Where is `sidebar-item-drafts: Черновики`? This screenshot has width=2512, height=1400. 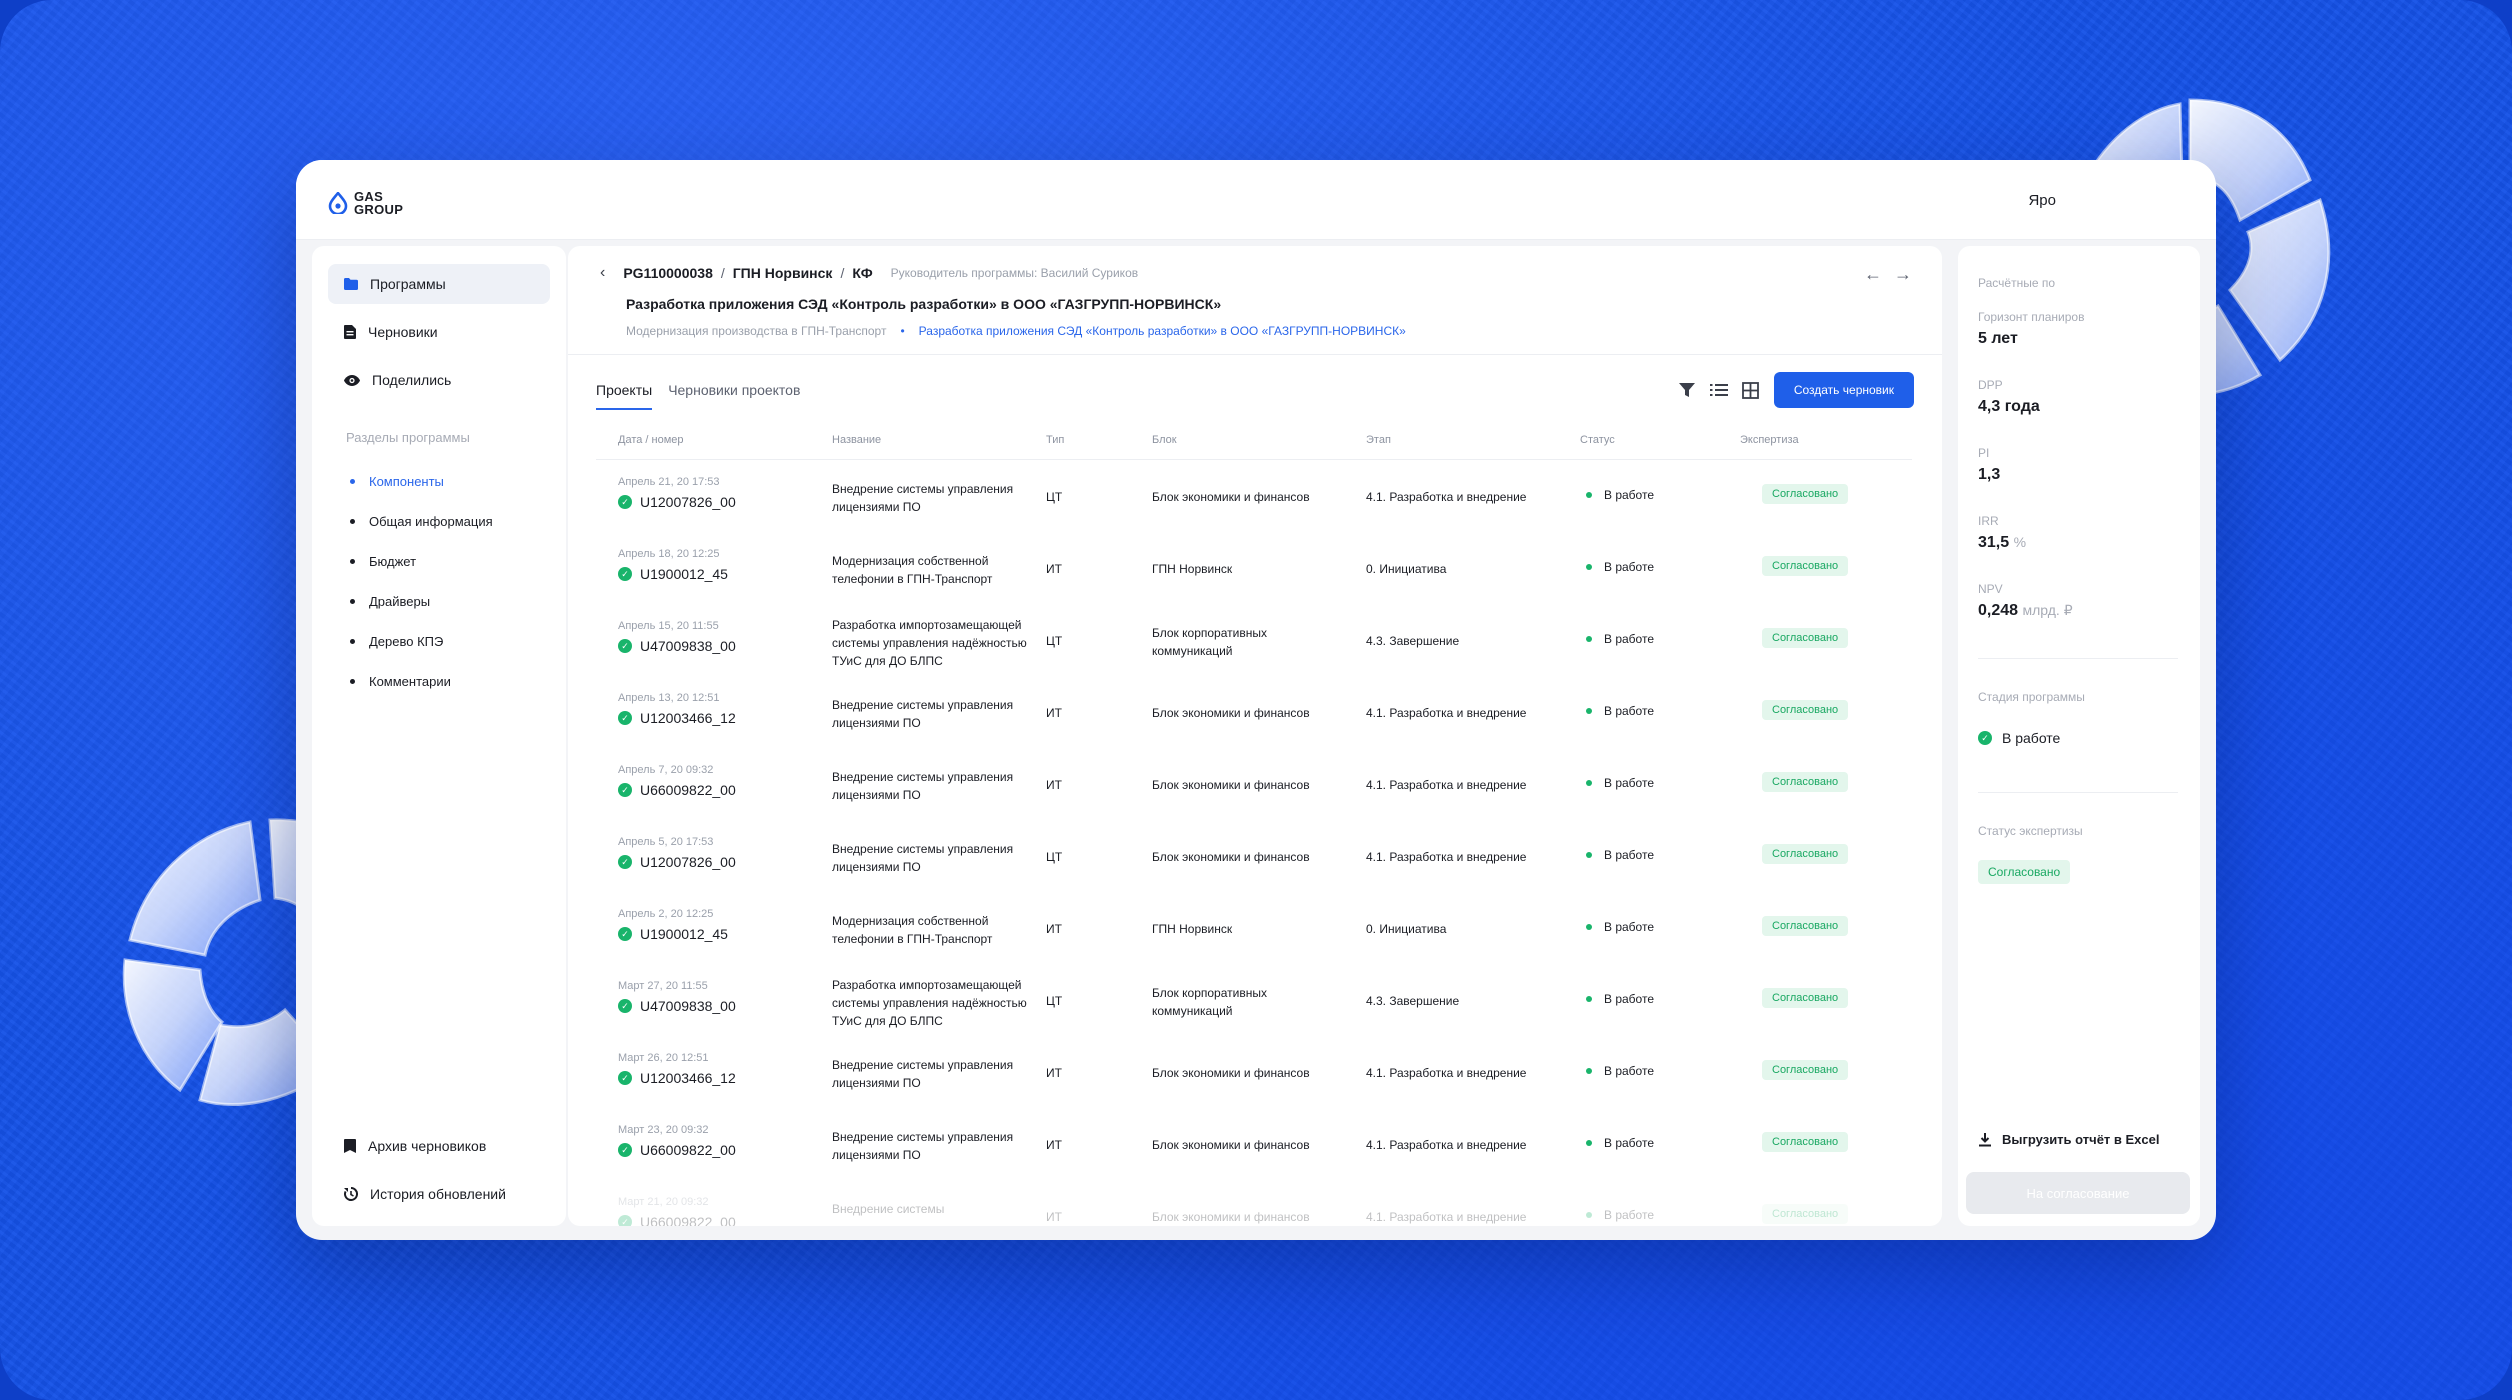
sidebar-item-drafts: Черновики is located at coordinates (439, 332).